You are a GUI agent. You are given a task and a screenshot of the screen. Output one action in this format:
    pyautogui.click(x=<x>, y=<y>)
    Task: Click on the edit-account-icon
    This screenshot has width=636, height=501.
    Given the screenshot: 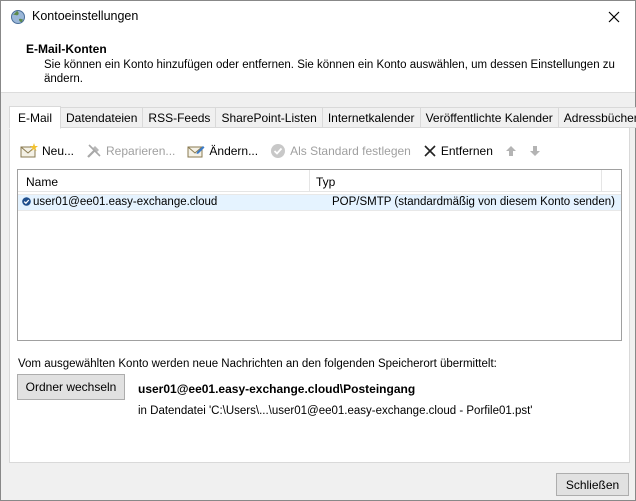 What is the action you would take?
    pyautogui.click(x=196, y=152)
    